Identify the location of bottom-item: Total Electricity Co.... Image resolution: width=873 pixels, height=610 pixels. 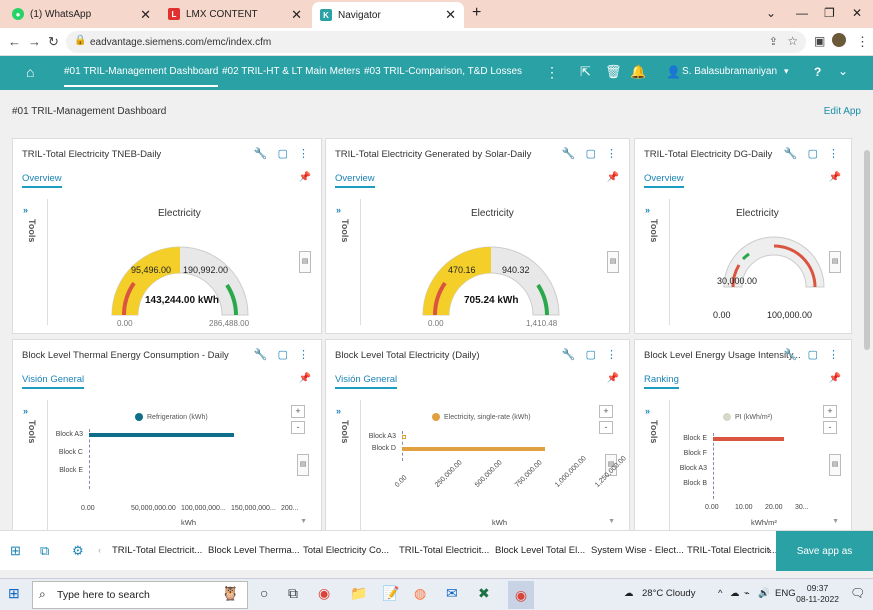
(346, 550).